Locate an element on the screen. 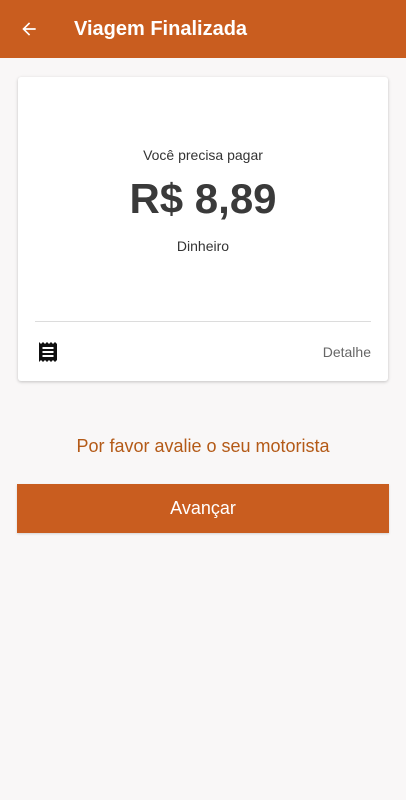  payment-method: Dinheiro is located at coordinates (203, 246).